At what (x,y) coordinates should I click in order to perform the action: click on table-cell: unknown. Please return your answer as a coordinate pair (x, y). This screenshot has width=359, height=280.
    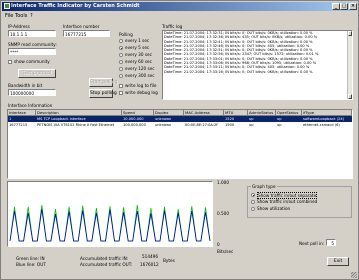
    Looking at the image, I should click on (163, 125).